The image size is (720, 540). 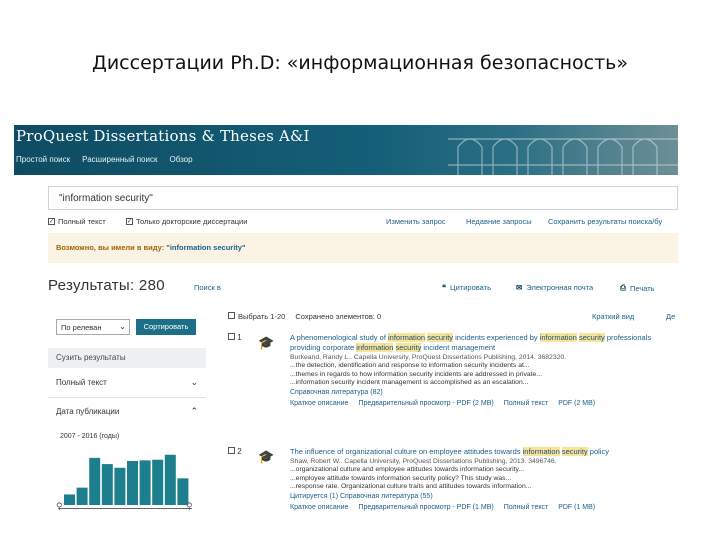 What do you see at coordinates (110, 247) in the screenshot?
I see `did-you-mean-prefix: Возможно, вы имели в виду:` at bounding box center [110, 247].